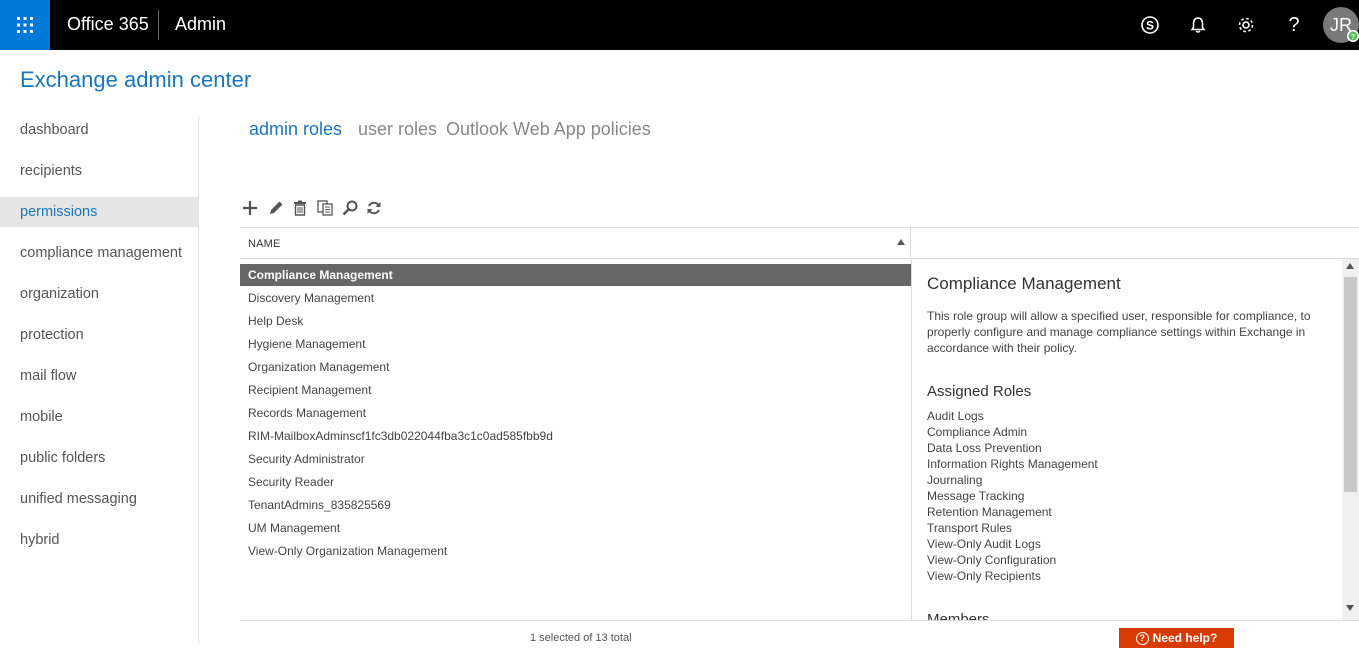 The height and width of the screenshot is (648, 1359). I want to click on list-item: Transport Rules, so click(969, 528).